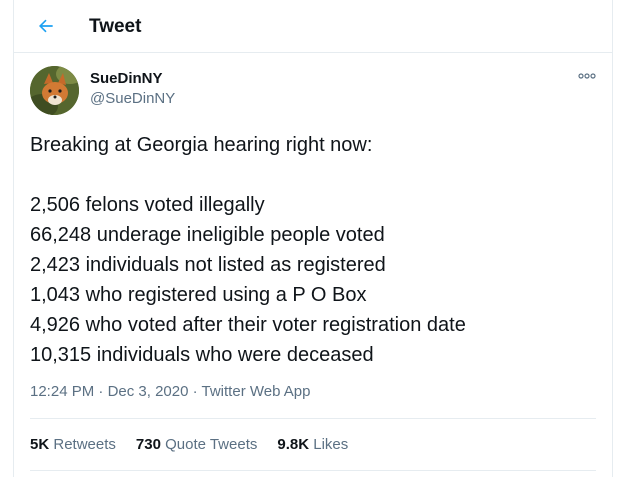  I want to click on fox-avatar-image, so click(54, 90).